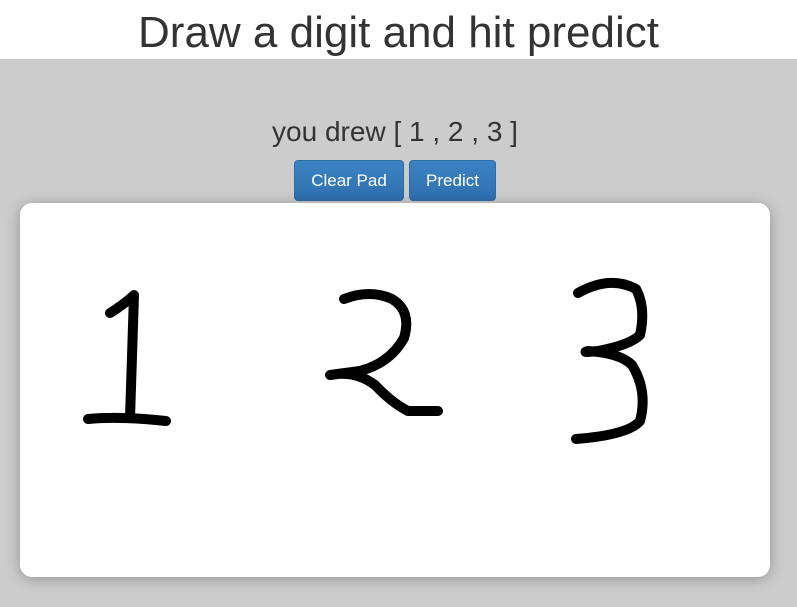 Image resolution: width=797 pixels, height=607 pixels. I want to click on clear-pad-button: Clear Pad, so click(349, 180).